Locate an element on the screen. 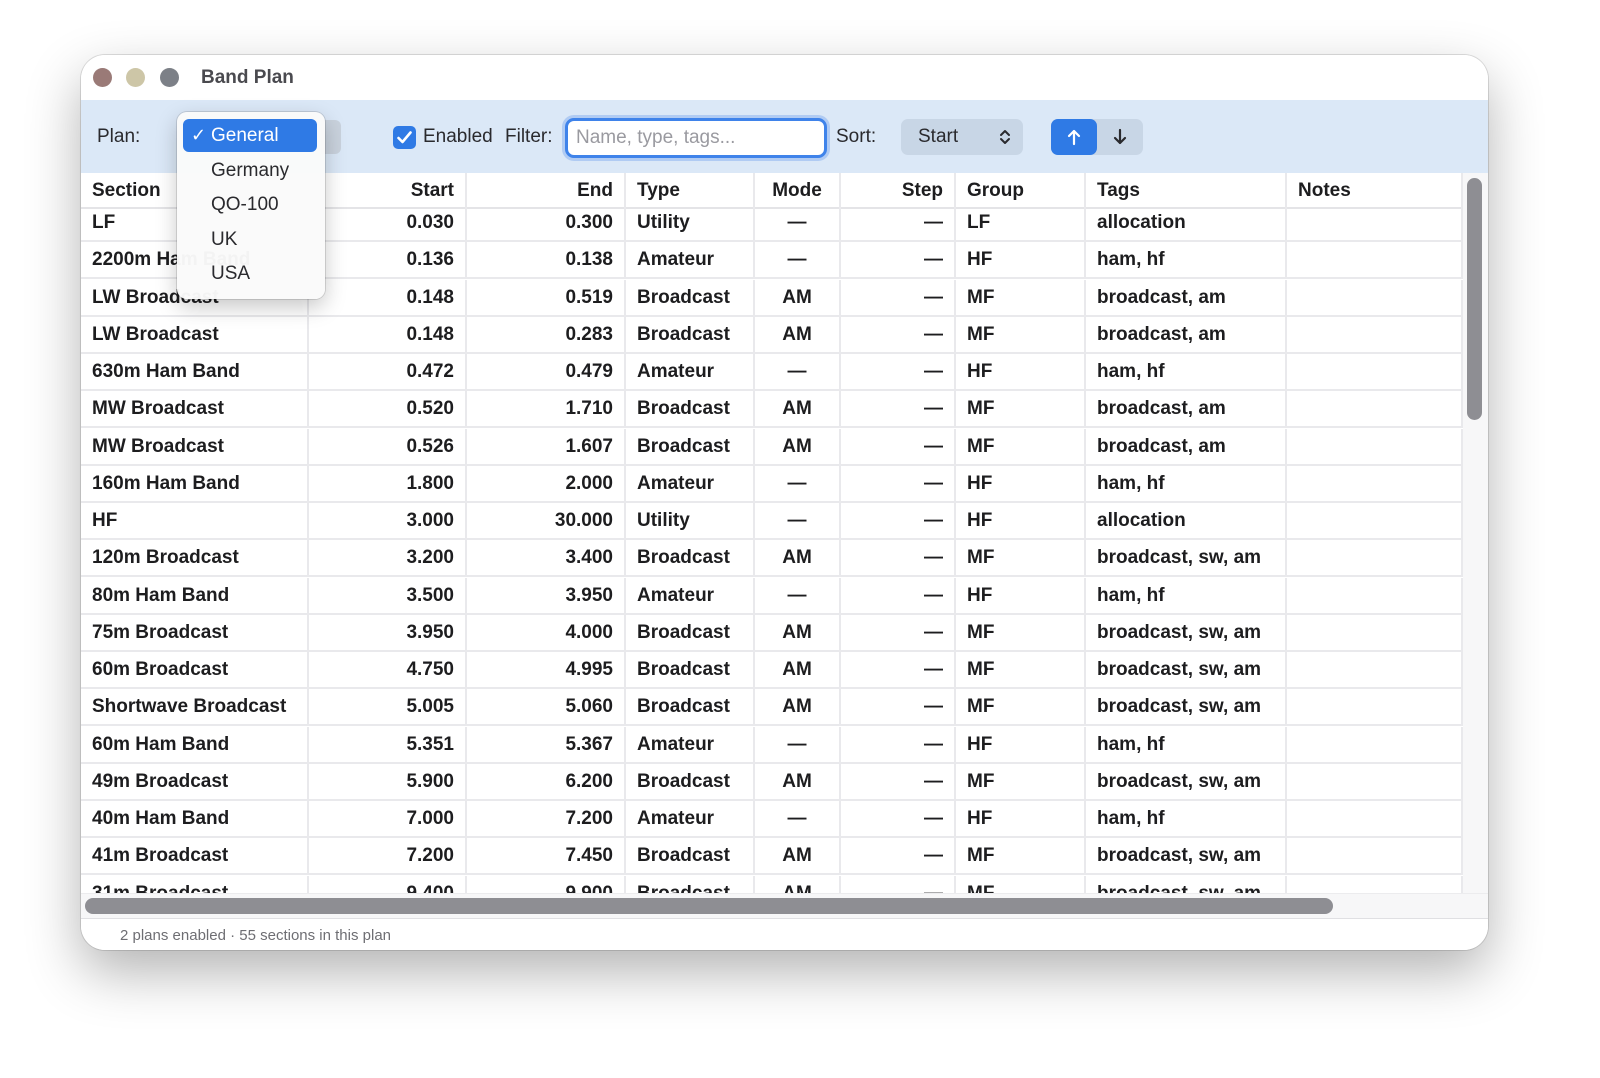 The width and height of the screenshot is (1600, 1078). titlebar: Band Plan is located at coordinates (784, 77).